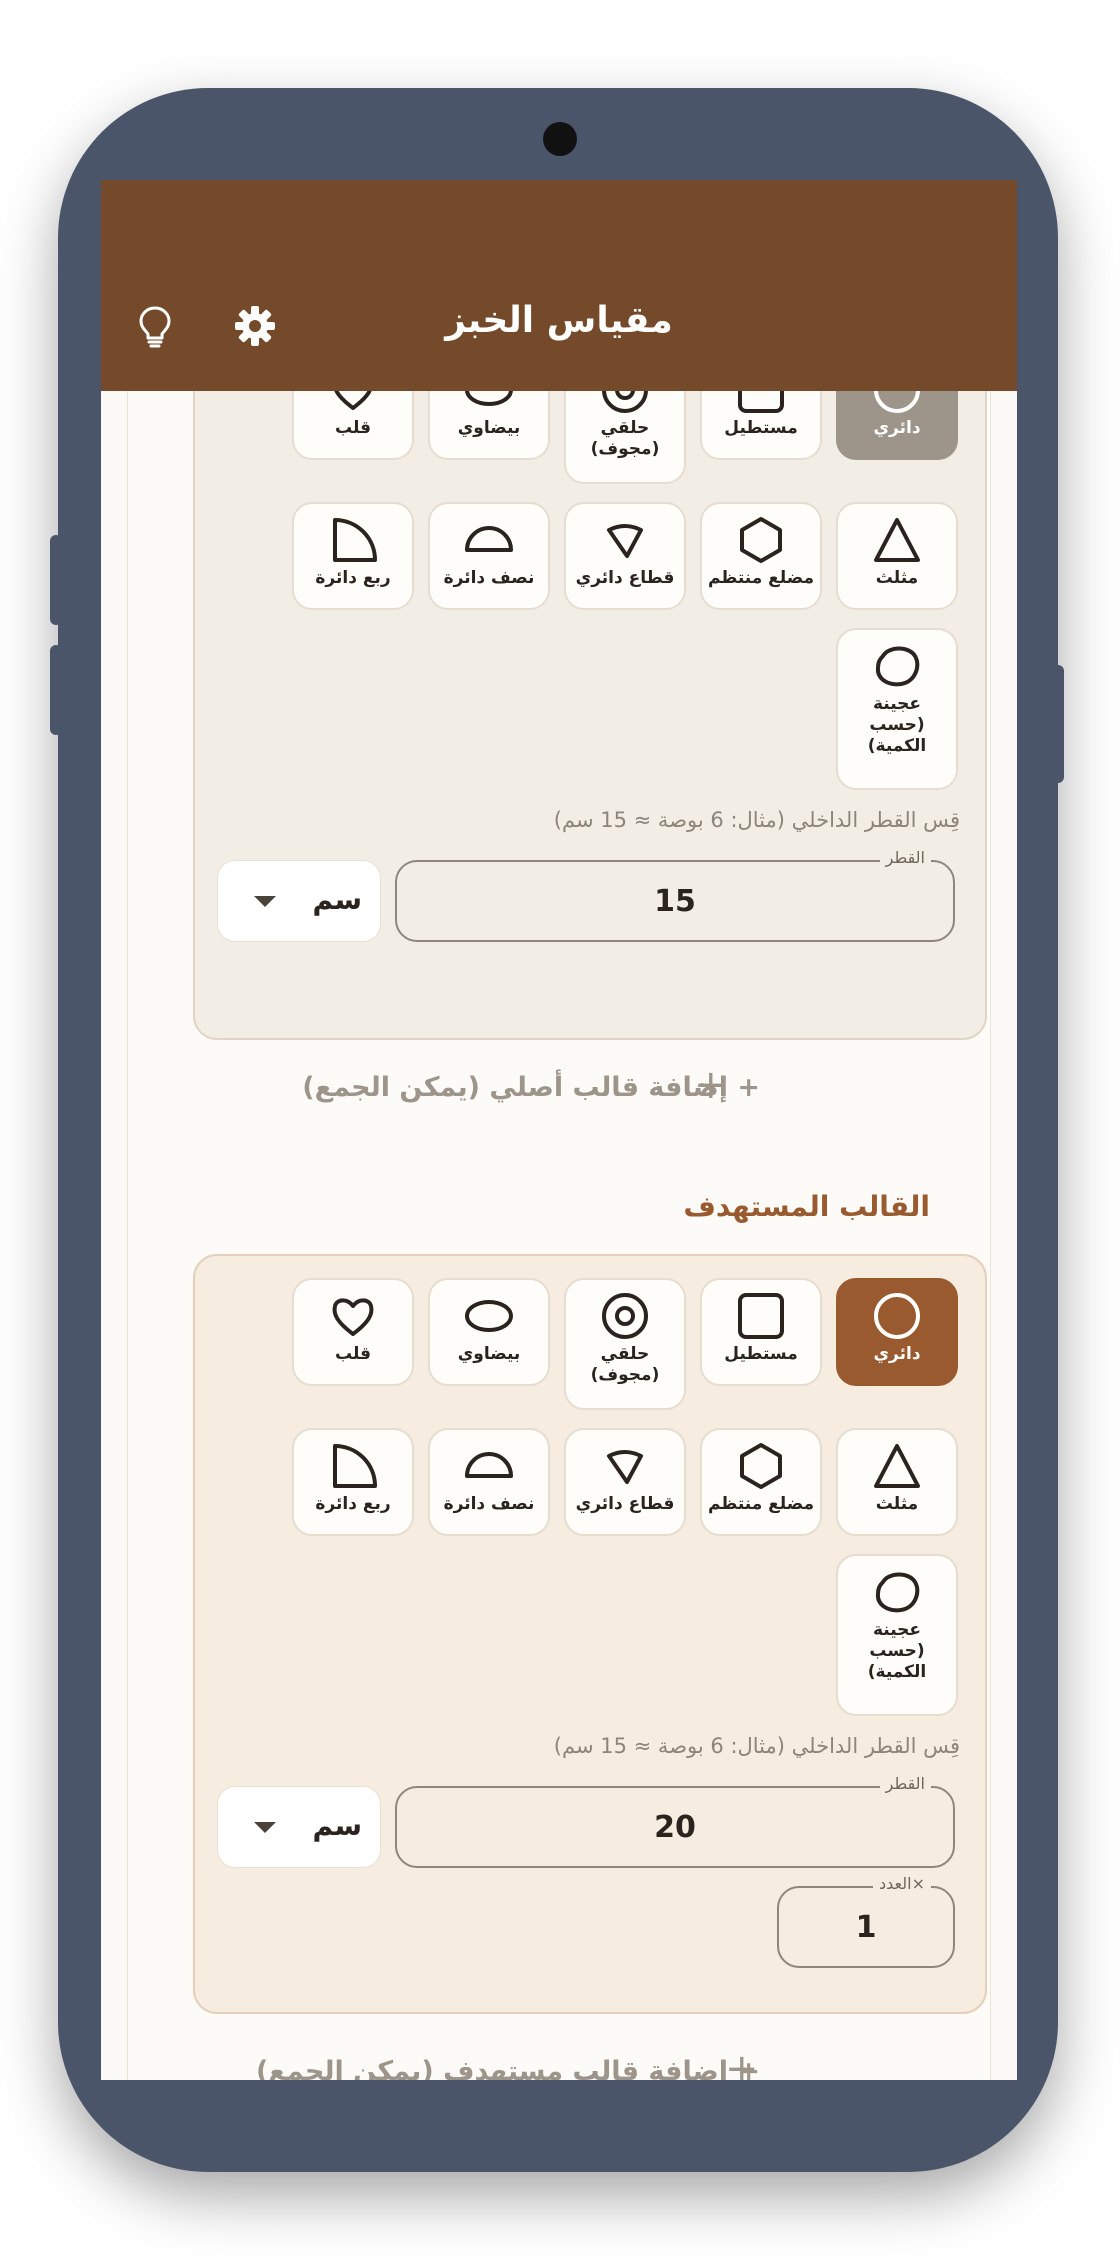 Image resolution: width=1120 pixels, height=2260 pixels. I want to click on heart-icon, so click(353, 1317).